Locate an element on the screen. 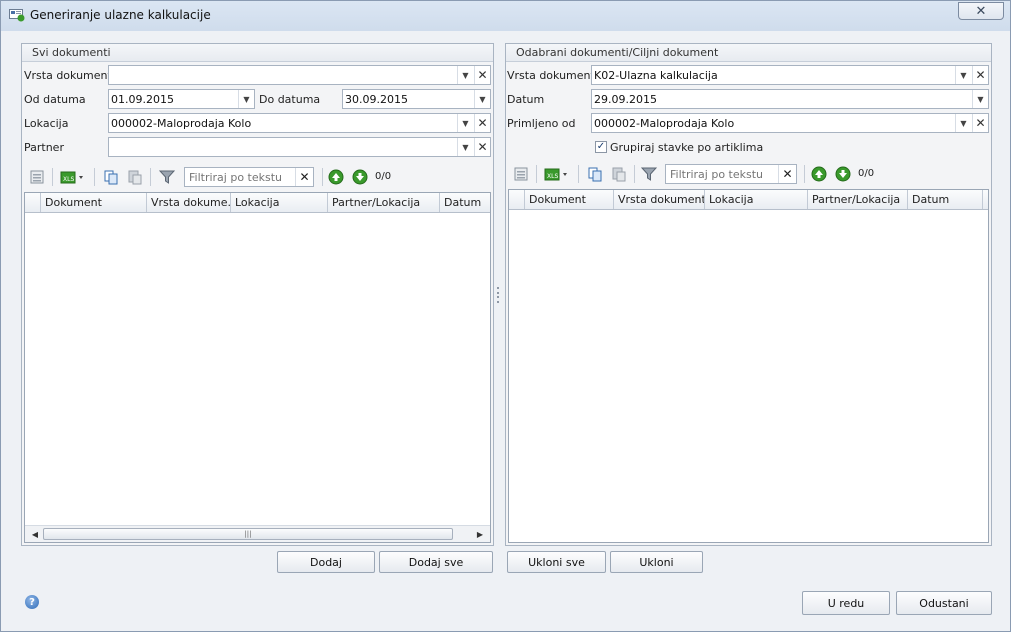  right-filter-input: ✕ is located at coordinates (731, 174).